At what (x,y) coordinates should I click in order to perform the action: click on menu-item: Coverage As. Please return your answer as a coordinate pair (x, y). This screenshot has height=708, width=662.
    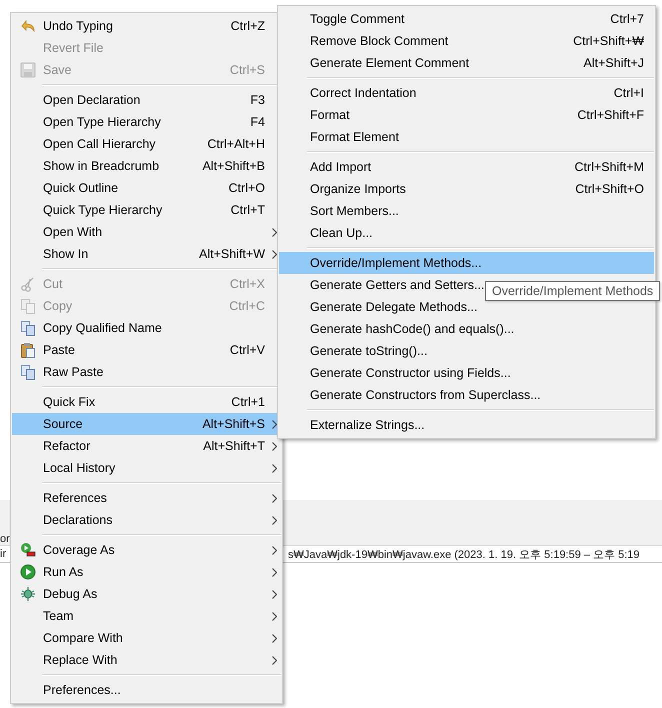
    Looking at the image, I should click on (146, 550).